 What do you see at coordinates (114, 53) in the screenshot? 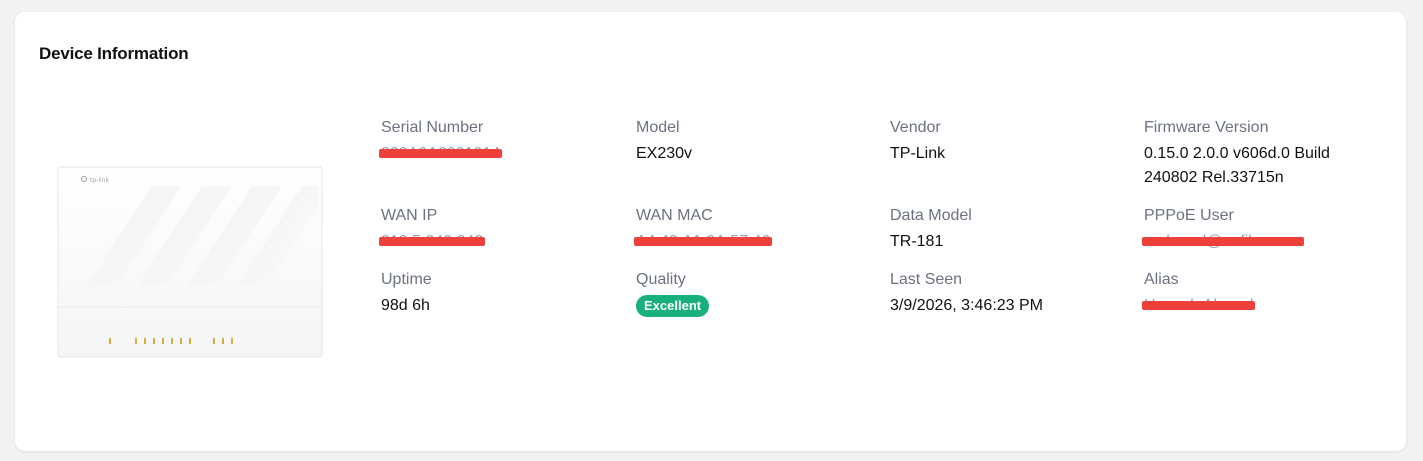
I see `card-title: Device Information` at bounding box center [114, 53].